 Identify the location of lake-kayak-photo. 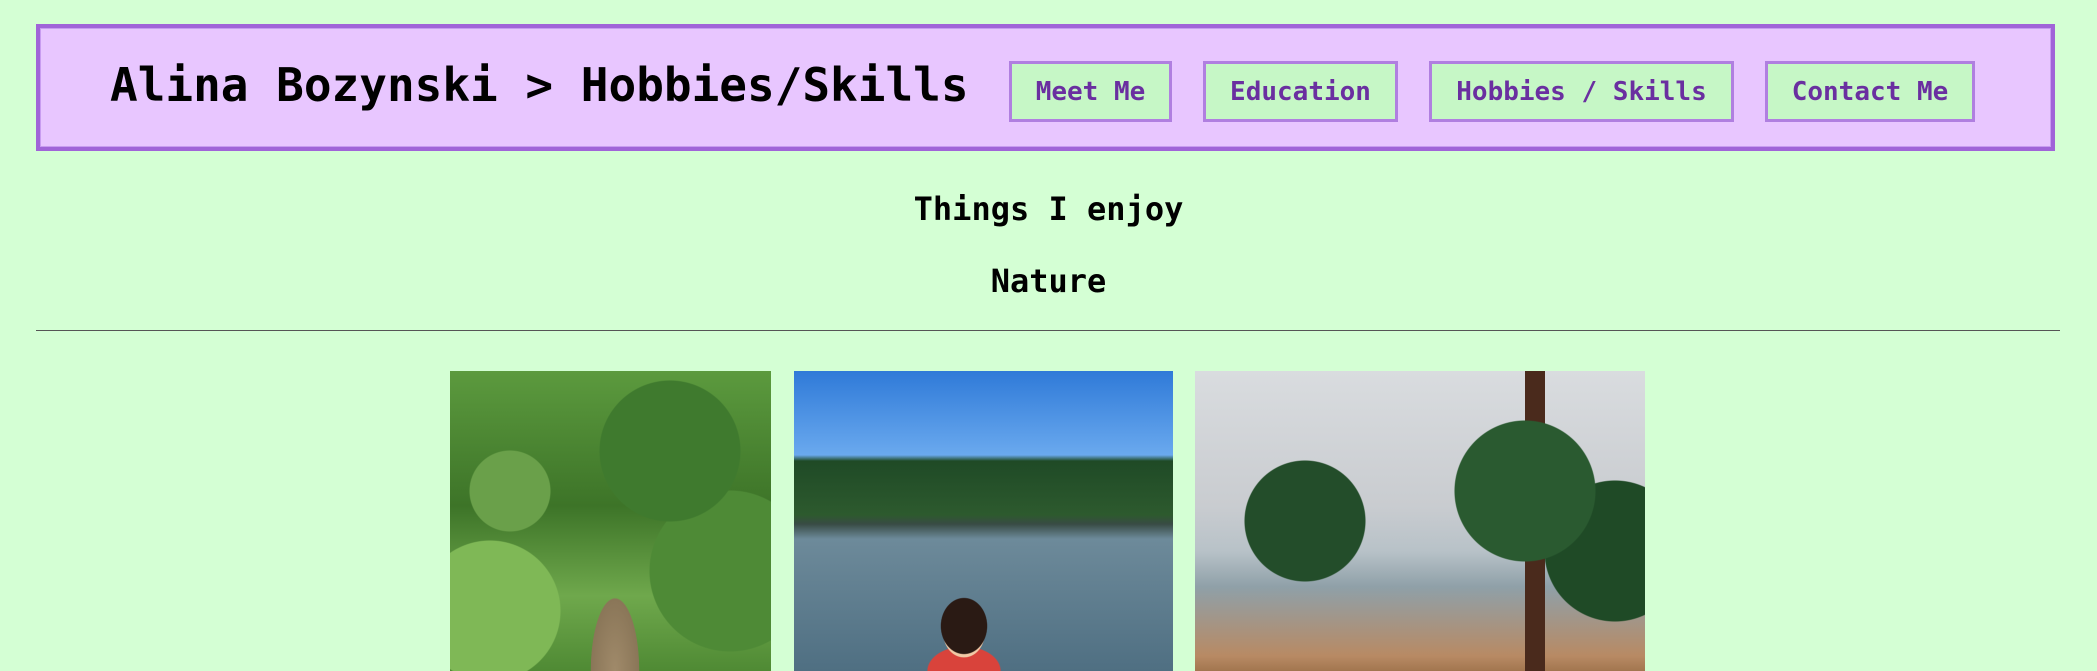
(983, 521).